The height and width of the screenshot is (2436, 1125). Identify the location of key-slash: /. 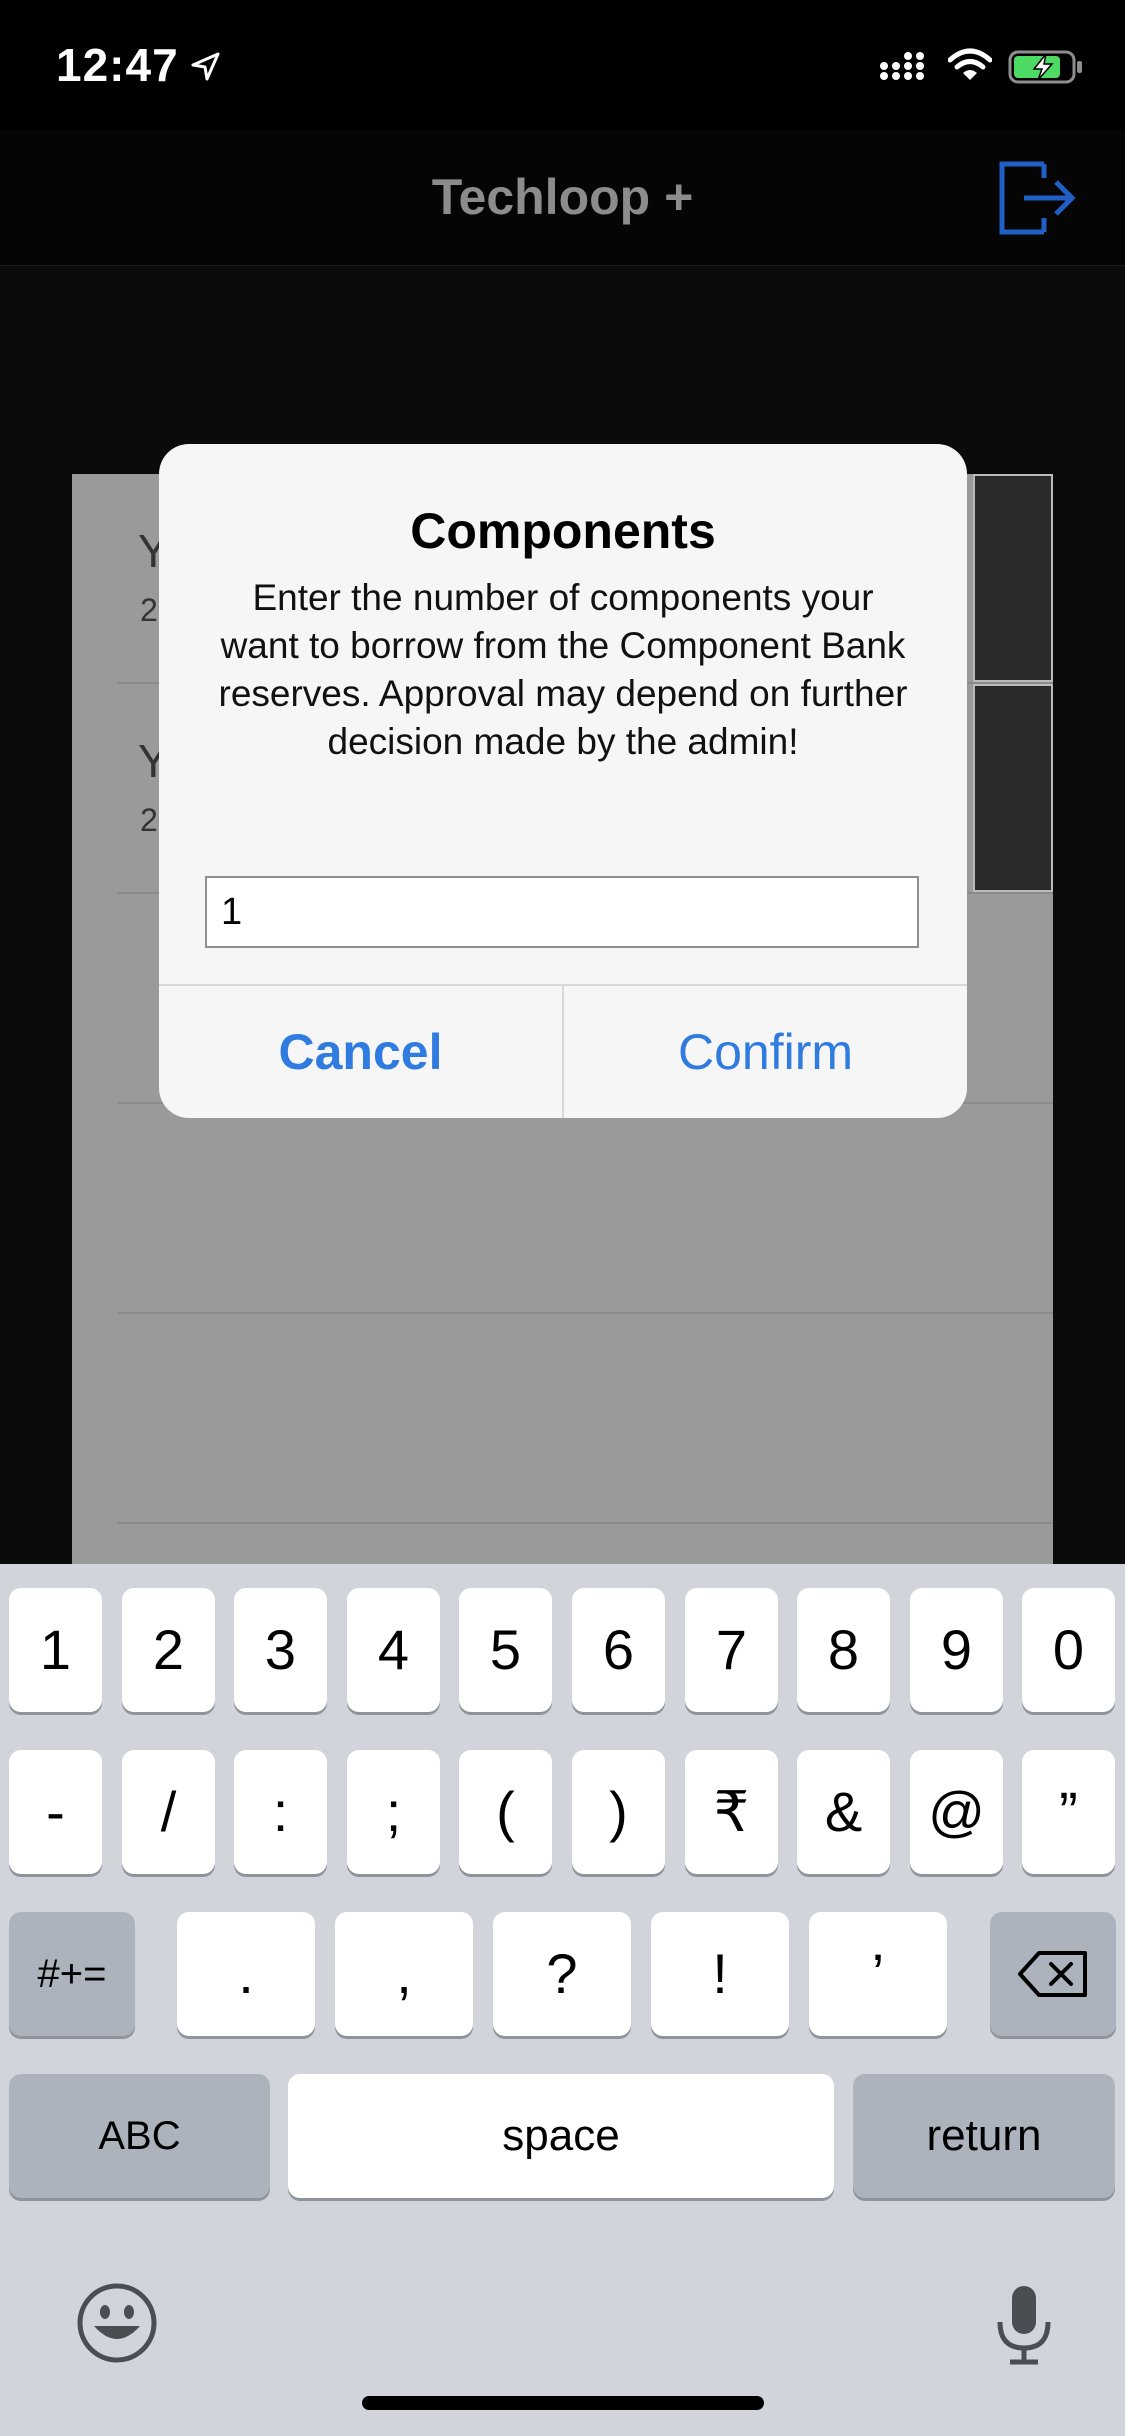
(168, 1812).